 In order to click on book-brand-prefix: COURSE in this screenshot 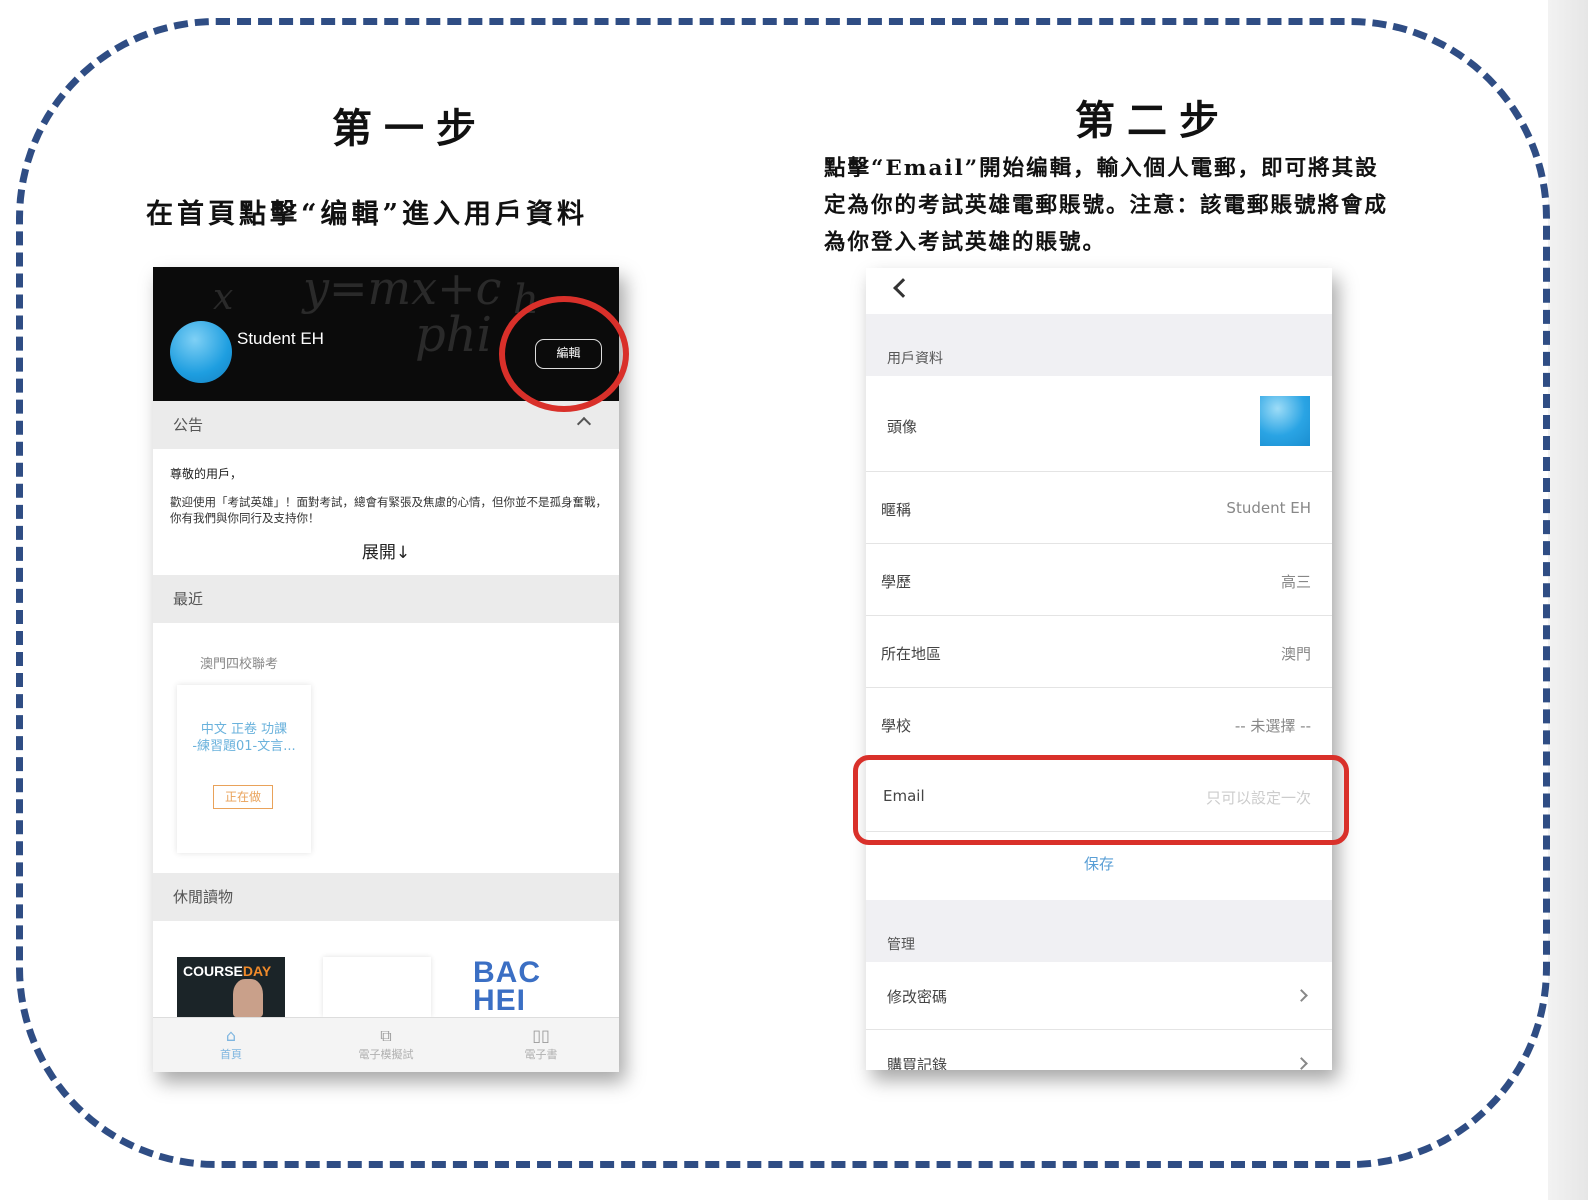, I will do `click(213, 971)`.